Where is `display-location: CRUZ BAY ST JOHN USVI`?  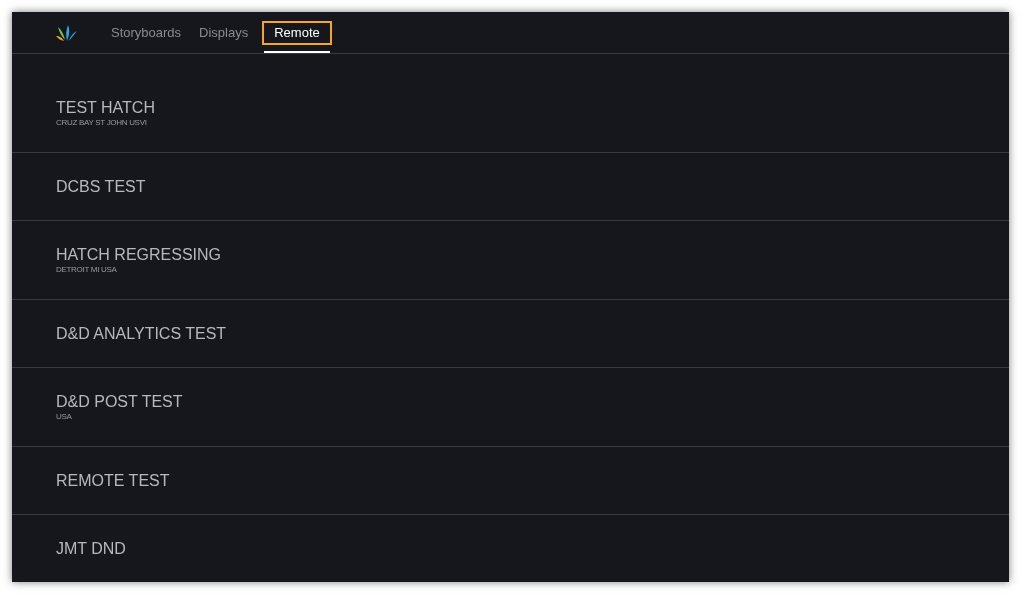
display-location: CRUZ BAY ST JOHN USVI is located at coordinates (102, 123).